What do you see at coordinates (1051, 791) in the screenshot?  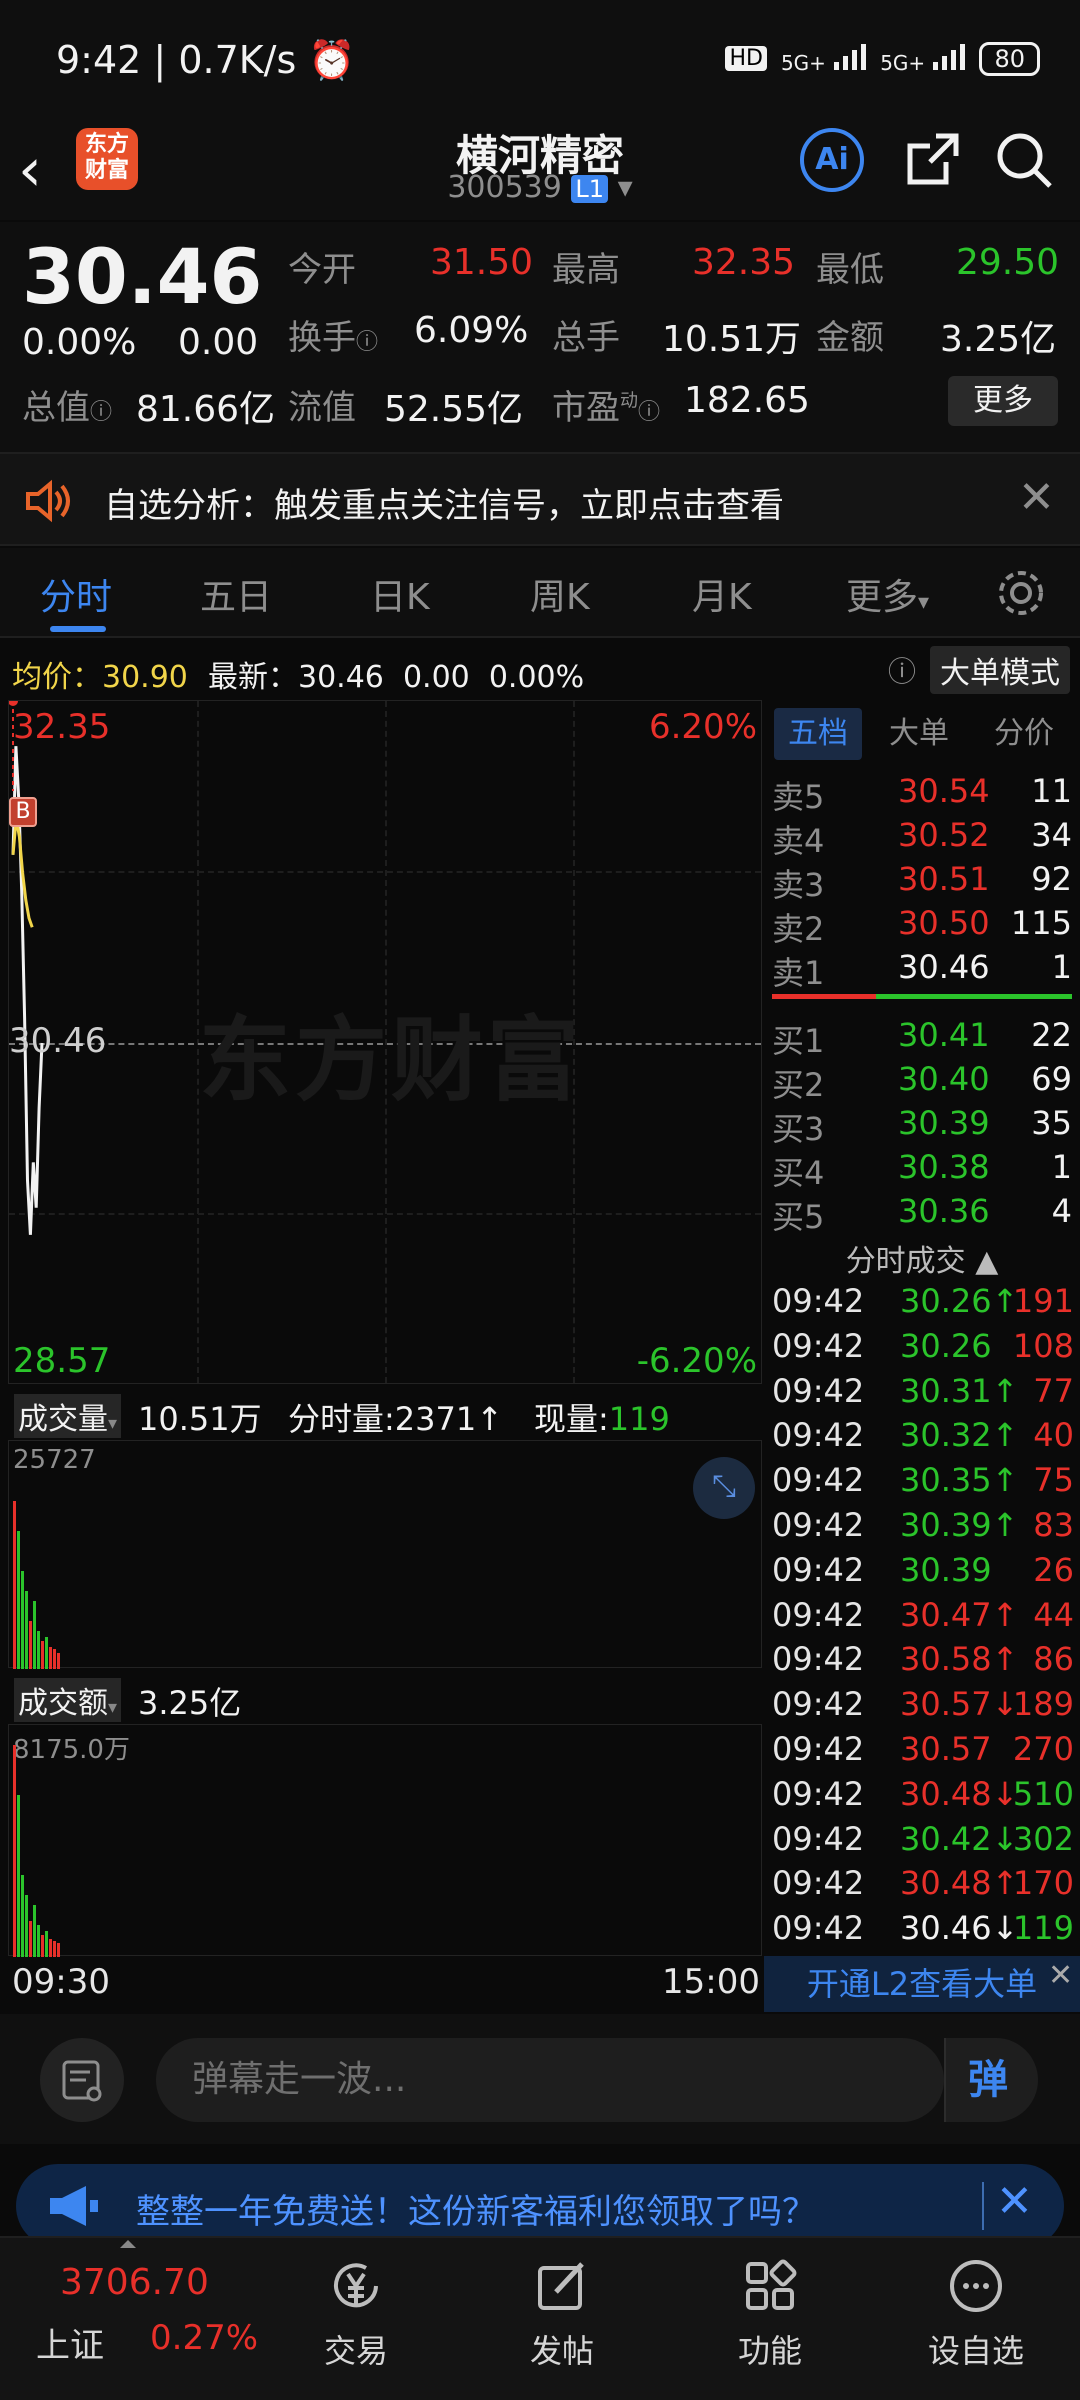 I see `ask-volume: 11` at bounding box center [1051, 791].